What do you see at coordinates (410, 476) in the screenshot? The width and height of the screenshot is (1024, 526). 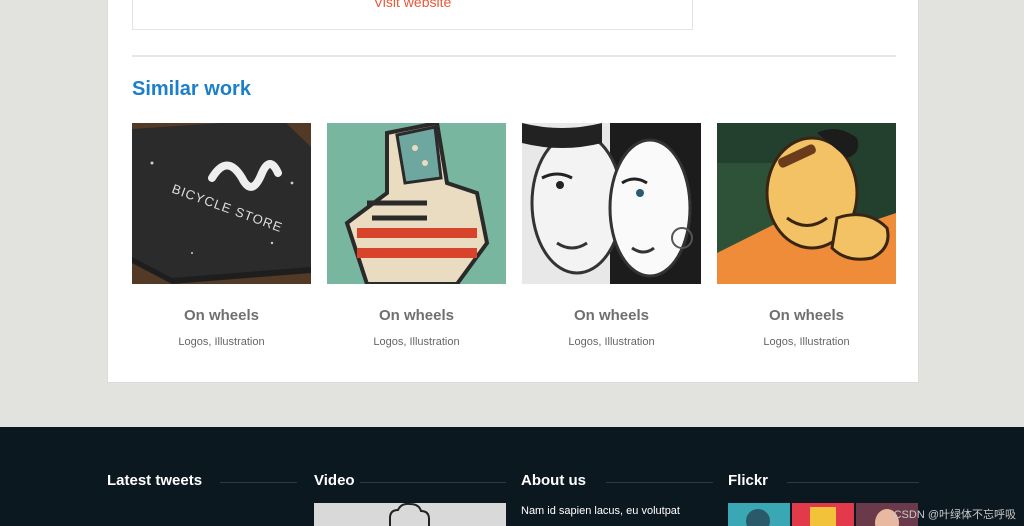 I see `footer-video: Video` at bounding box center [410, 476].